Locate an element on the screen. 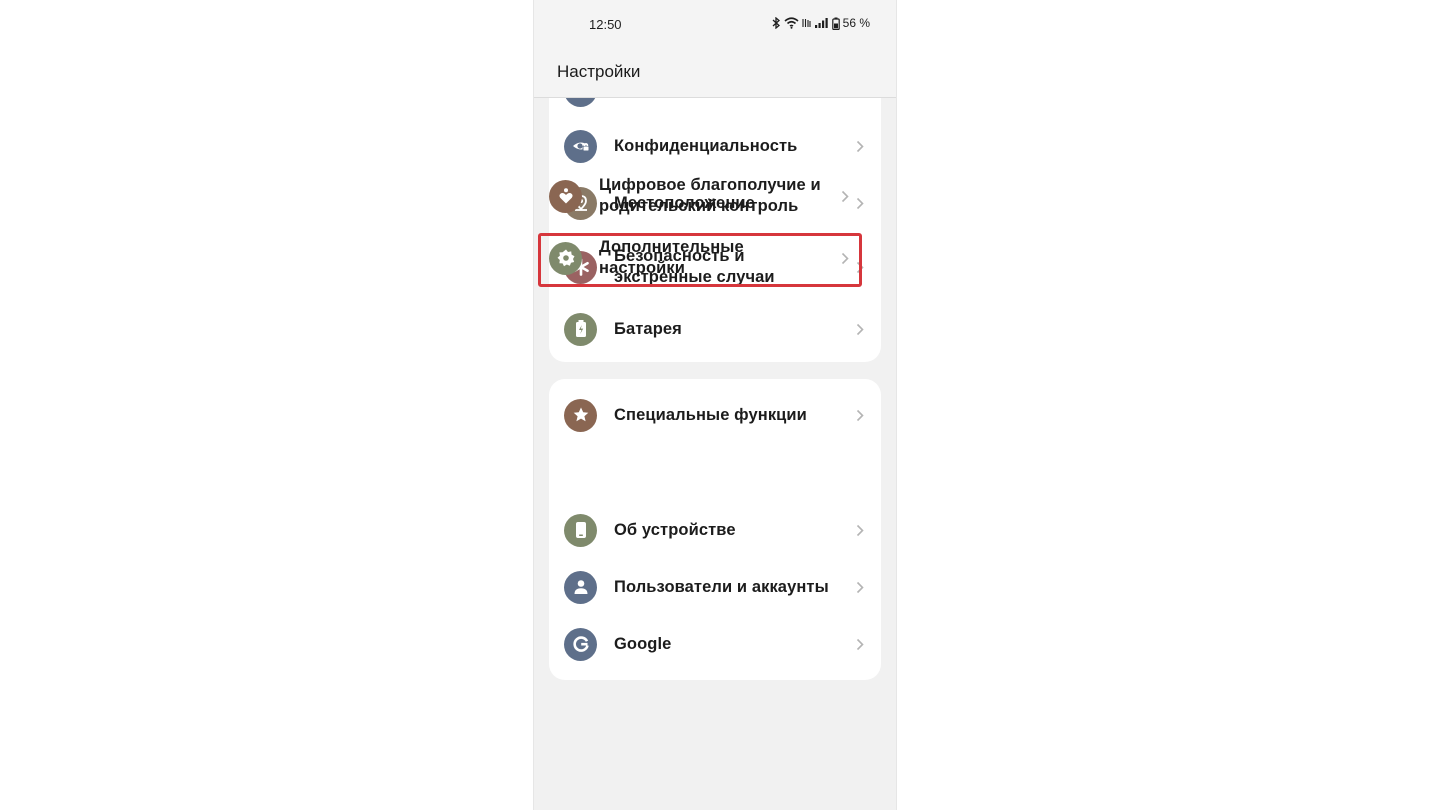  settings-item-users-accounts: Пользователи и аккаунты is located at coordinates (715, 587).